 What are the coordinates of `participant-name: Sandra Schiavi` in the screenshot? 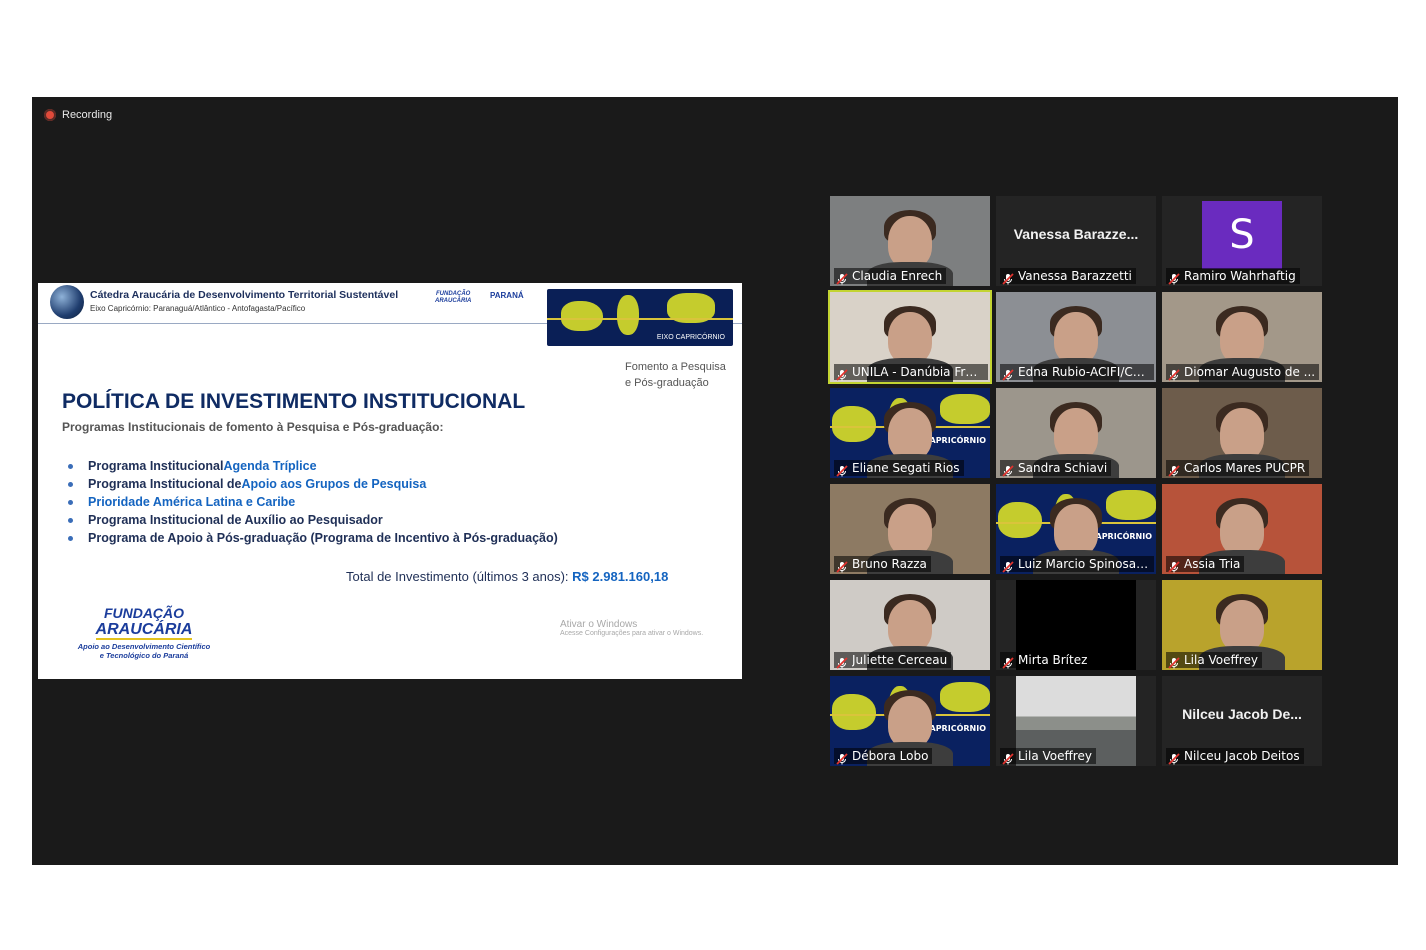 It's located at (1063, 468).